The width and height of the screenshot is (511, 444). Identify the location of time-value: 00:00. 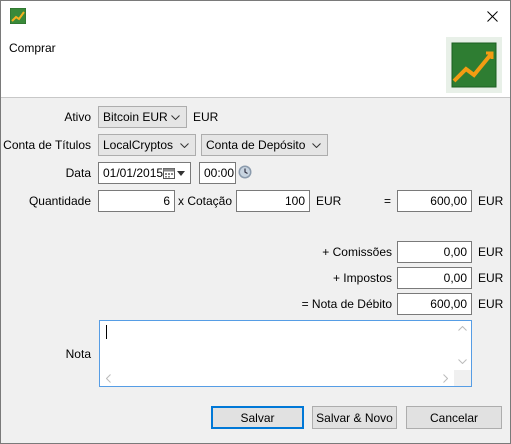
(219, 173).